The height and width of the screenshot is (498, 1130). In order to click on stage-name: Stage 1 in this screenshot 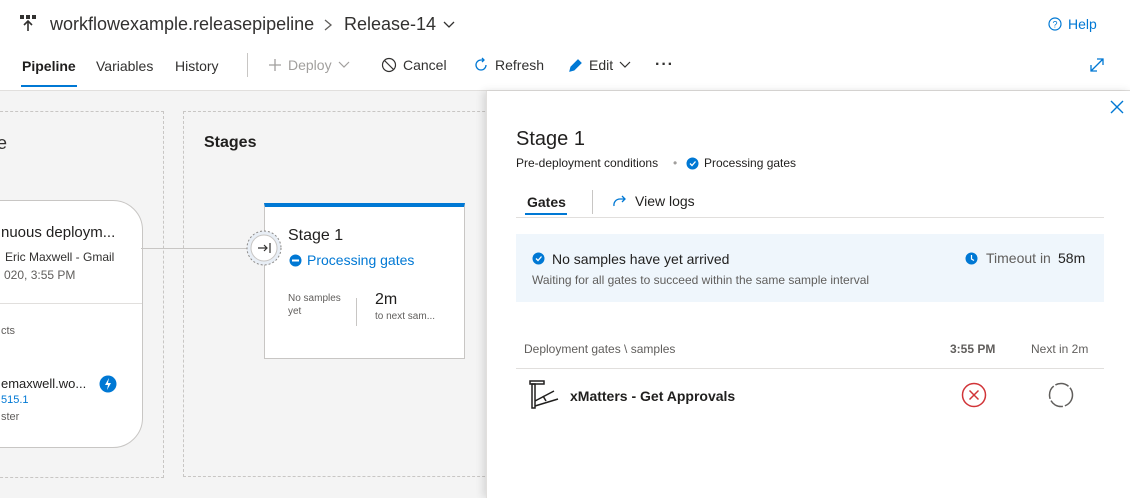, I will do `click(316, 235)`.